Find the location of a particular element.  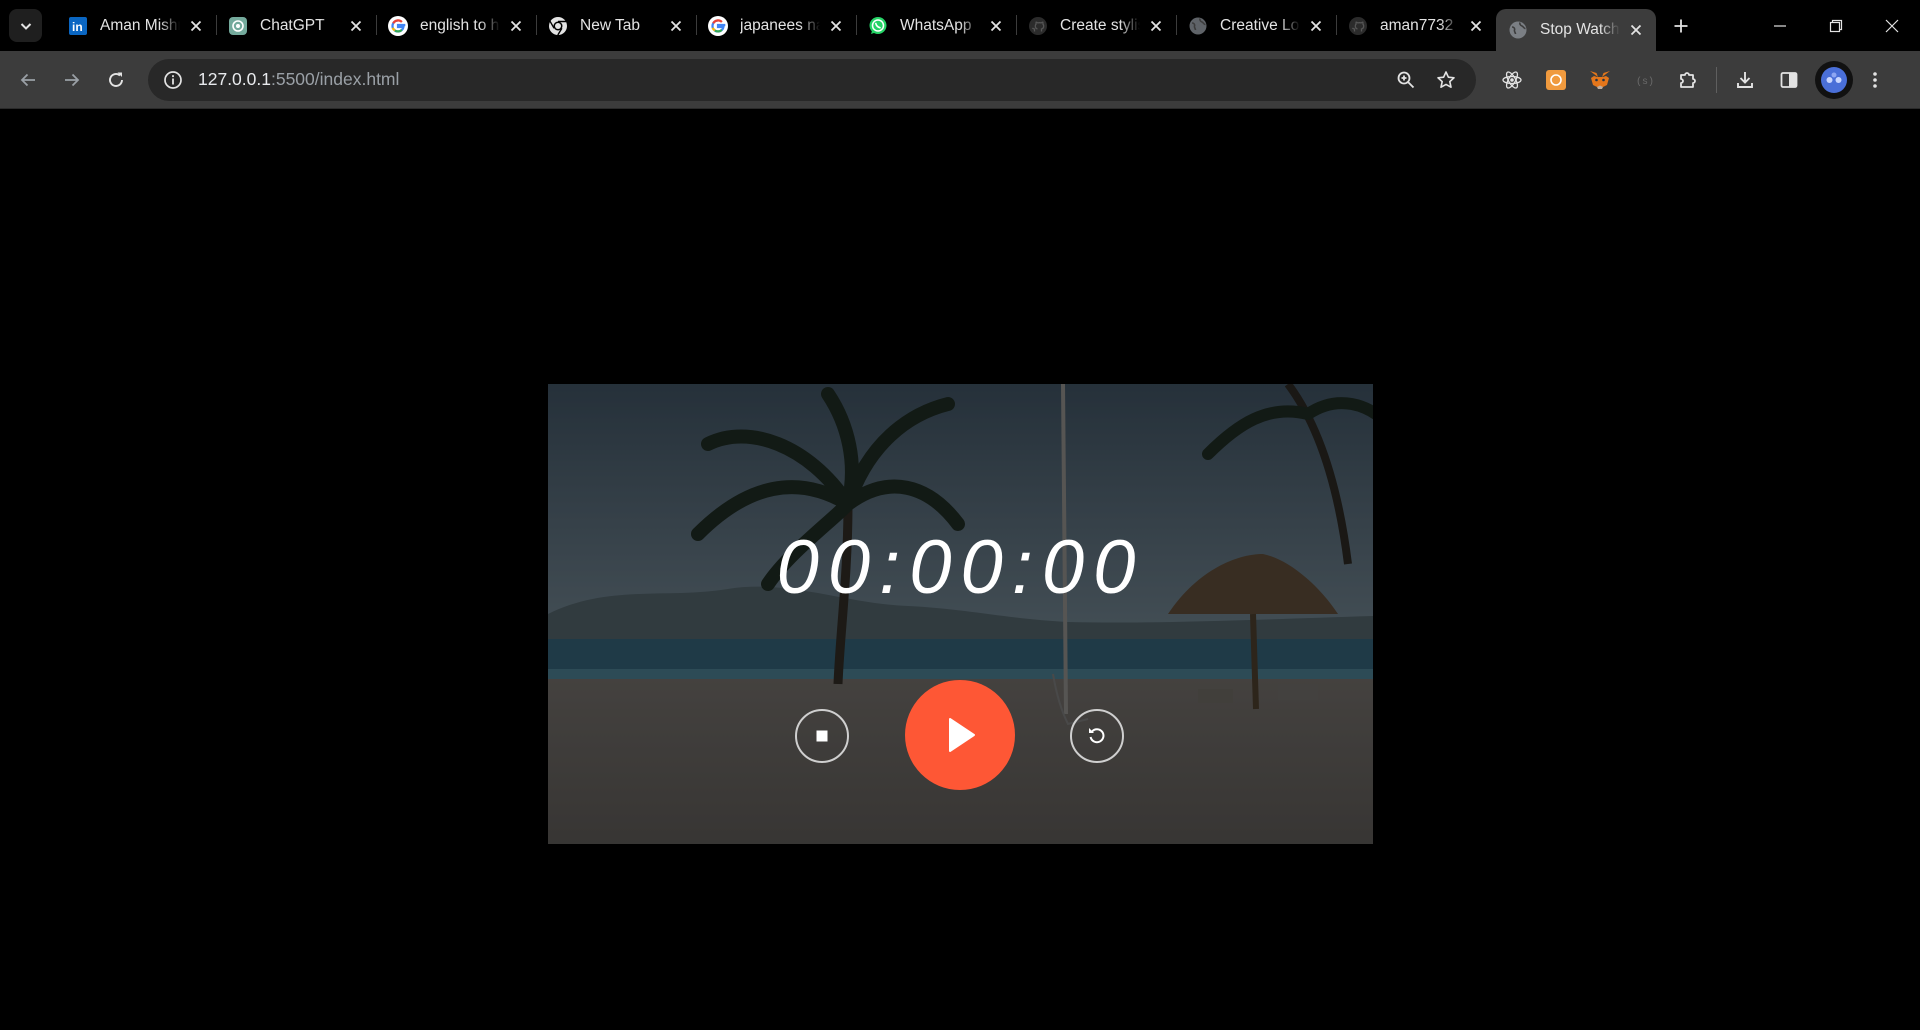

tab-title: WhatsApp is located at coordinates (936, 25).